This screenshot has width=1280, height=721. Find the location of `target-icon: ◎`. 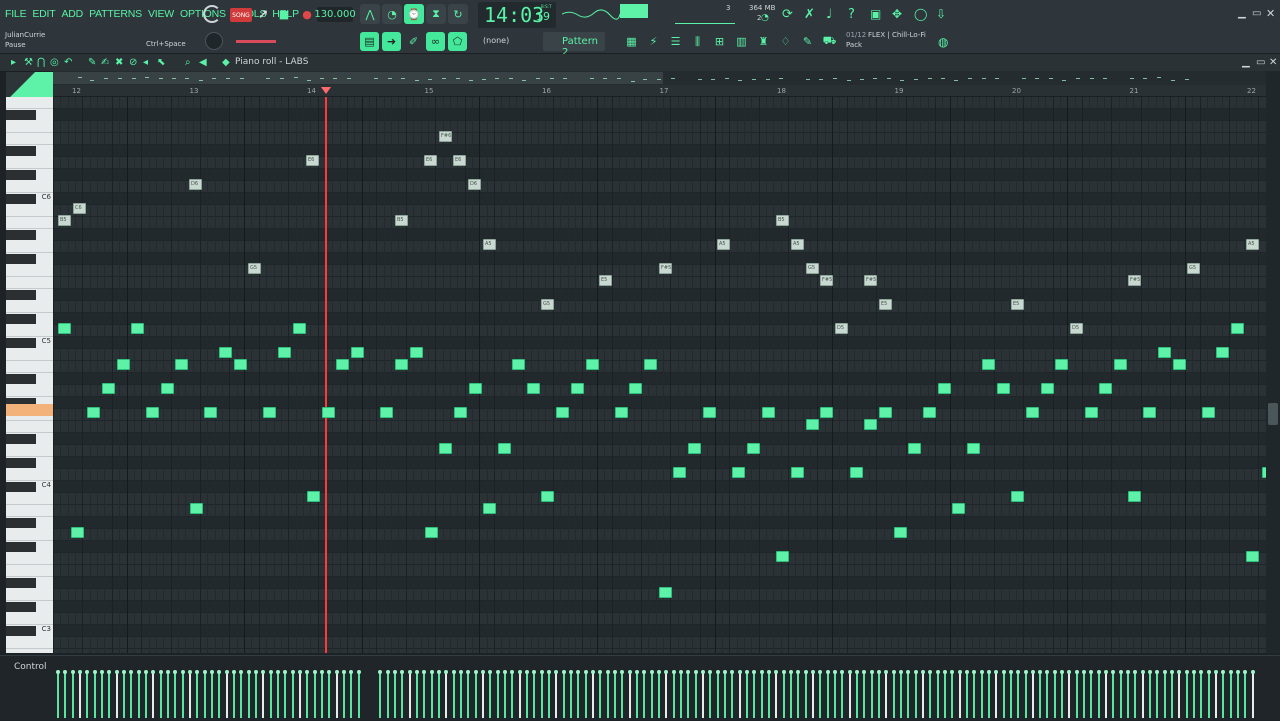

target-icon: ◎ is located at coordinates (54, 62).